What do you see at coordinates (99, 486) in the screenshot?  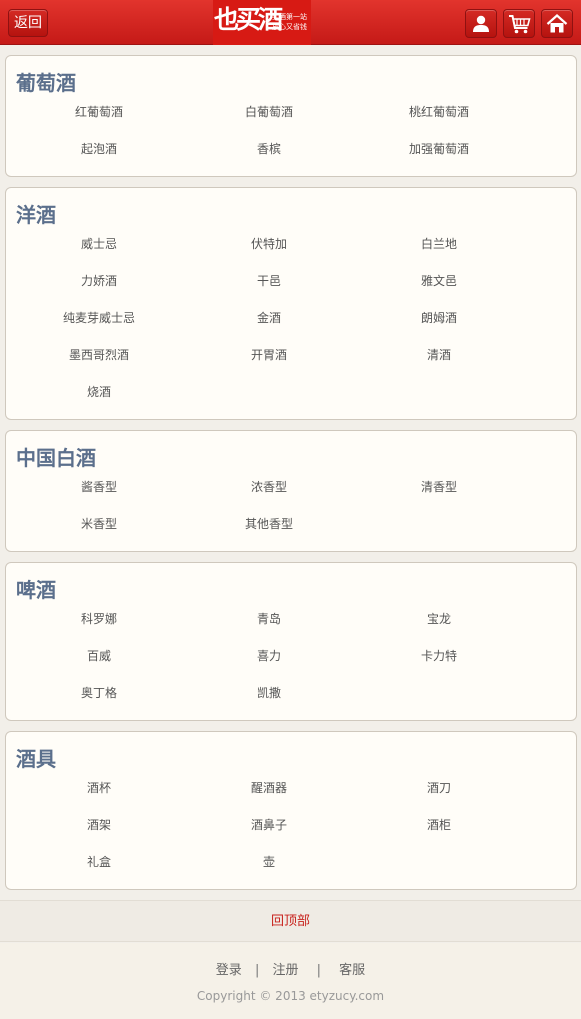 I see `category-link: 酱香型` at bounding box center [99, 486].